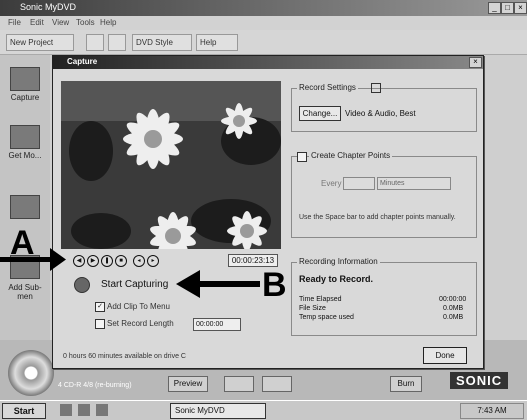  What do you see at coordinates (274, 285) in the screenshot?
I see `annotation-label-b: B` at bounding box center [274, 285].